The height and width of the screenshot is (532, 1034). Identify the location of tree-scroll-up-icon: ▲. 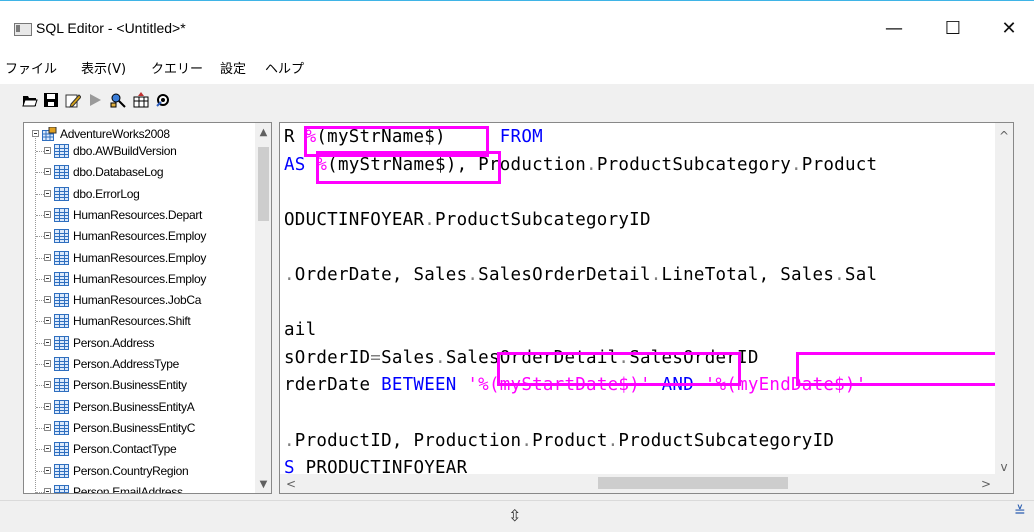
(263, 132).